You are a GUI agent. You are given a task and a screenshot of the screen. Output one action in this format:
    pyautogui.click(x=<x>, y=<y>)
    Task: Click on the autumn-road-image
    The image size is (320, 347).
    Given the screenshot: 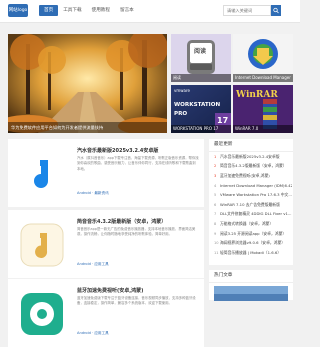 What is the action you would take?
    pyautogui.click(x=87, y=83)
    